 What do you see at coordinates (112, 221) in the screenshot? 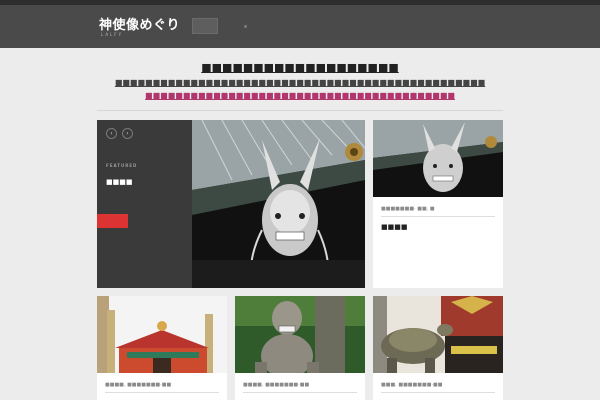
I see `read-more-button` at bounding box center [112, 221].